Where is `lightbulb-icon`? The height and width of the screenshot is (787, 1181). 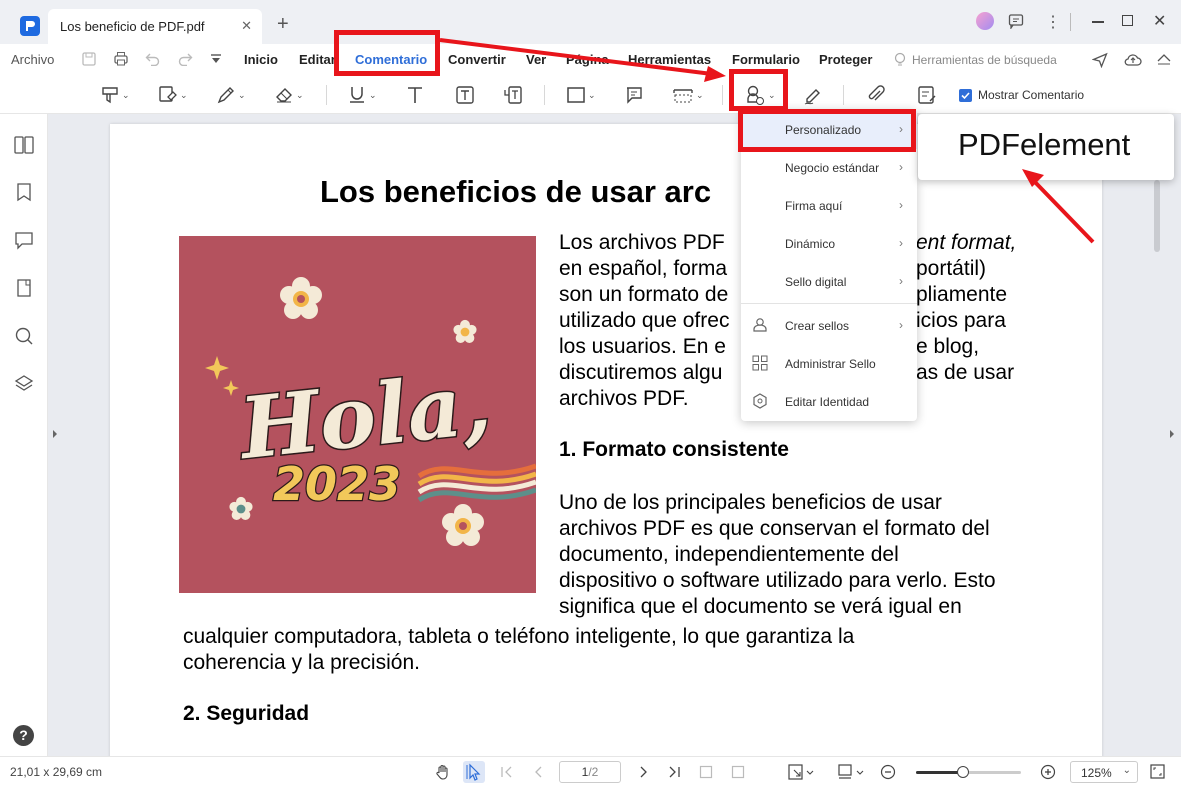
lightbulb-icon is located at coordinates (900, 60).